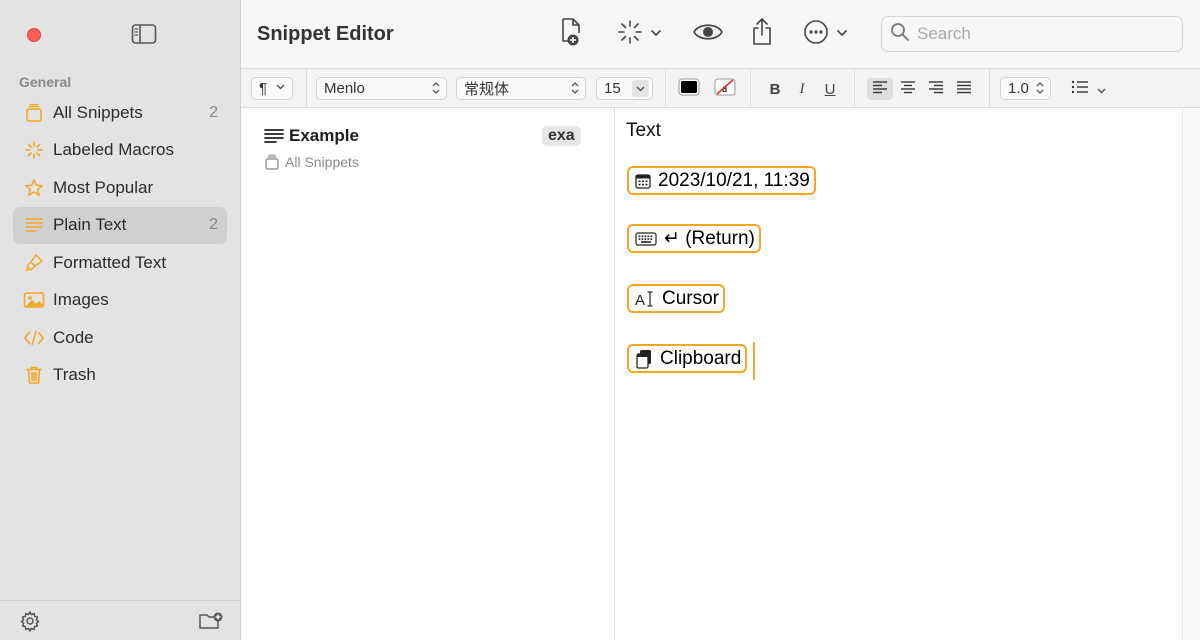  What do you see at coordinates (34, 188) in the screenshot?
I see `star-icon` at bounding box center [34, 188].